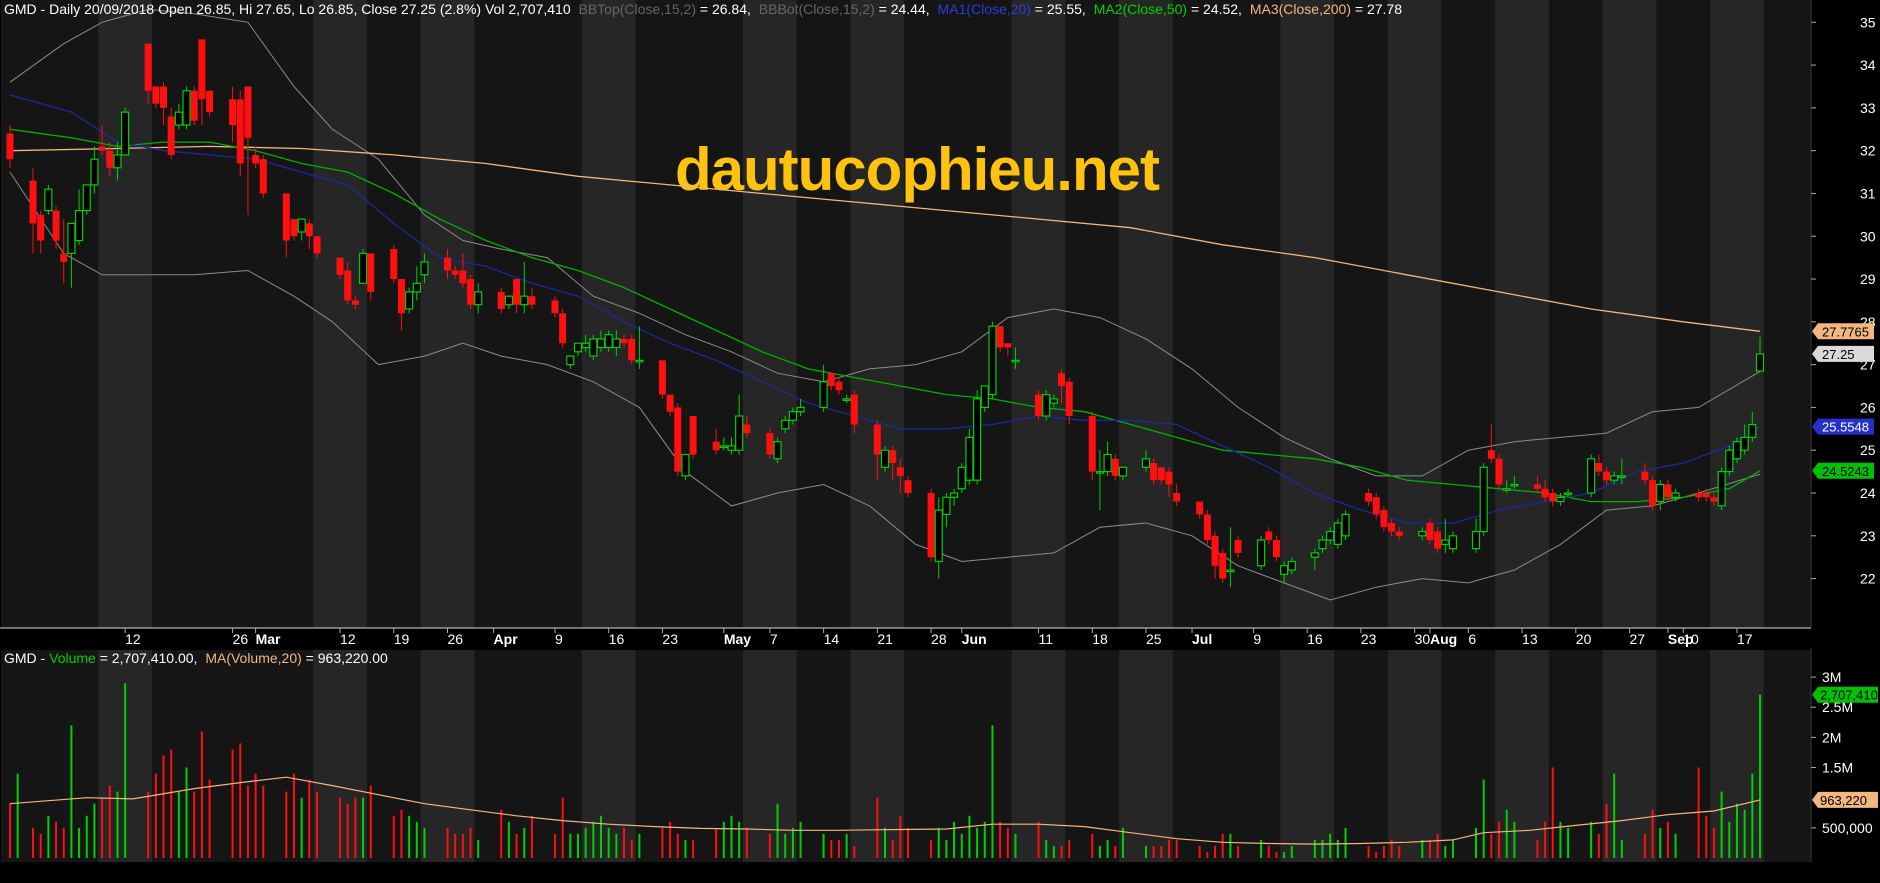 This screenshot has width=1880, height=883. Describe the element at coordinates (1691, 639) in the screenshot. I see `date-tick-label: 10` at that location.